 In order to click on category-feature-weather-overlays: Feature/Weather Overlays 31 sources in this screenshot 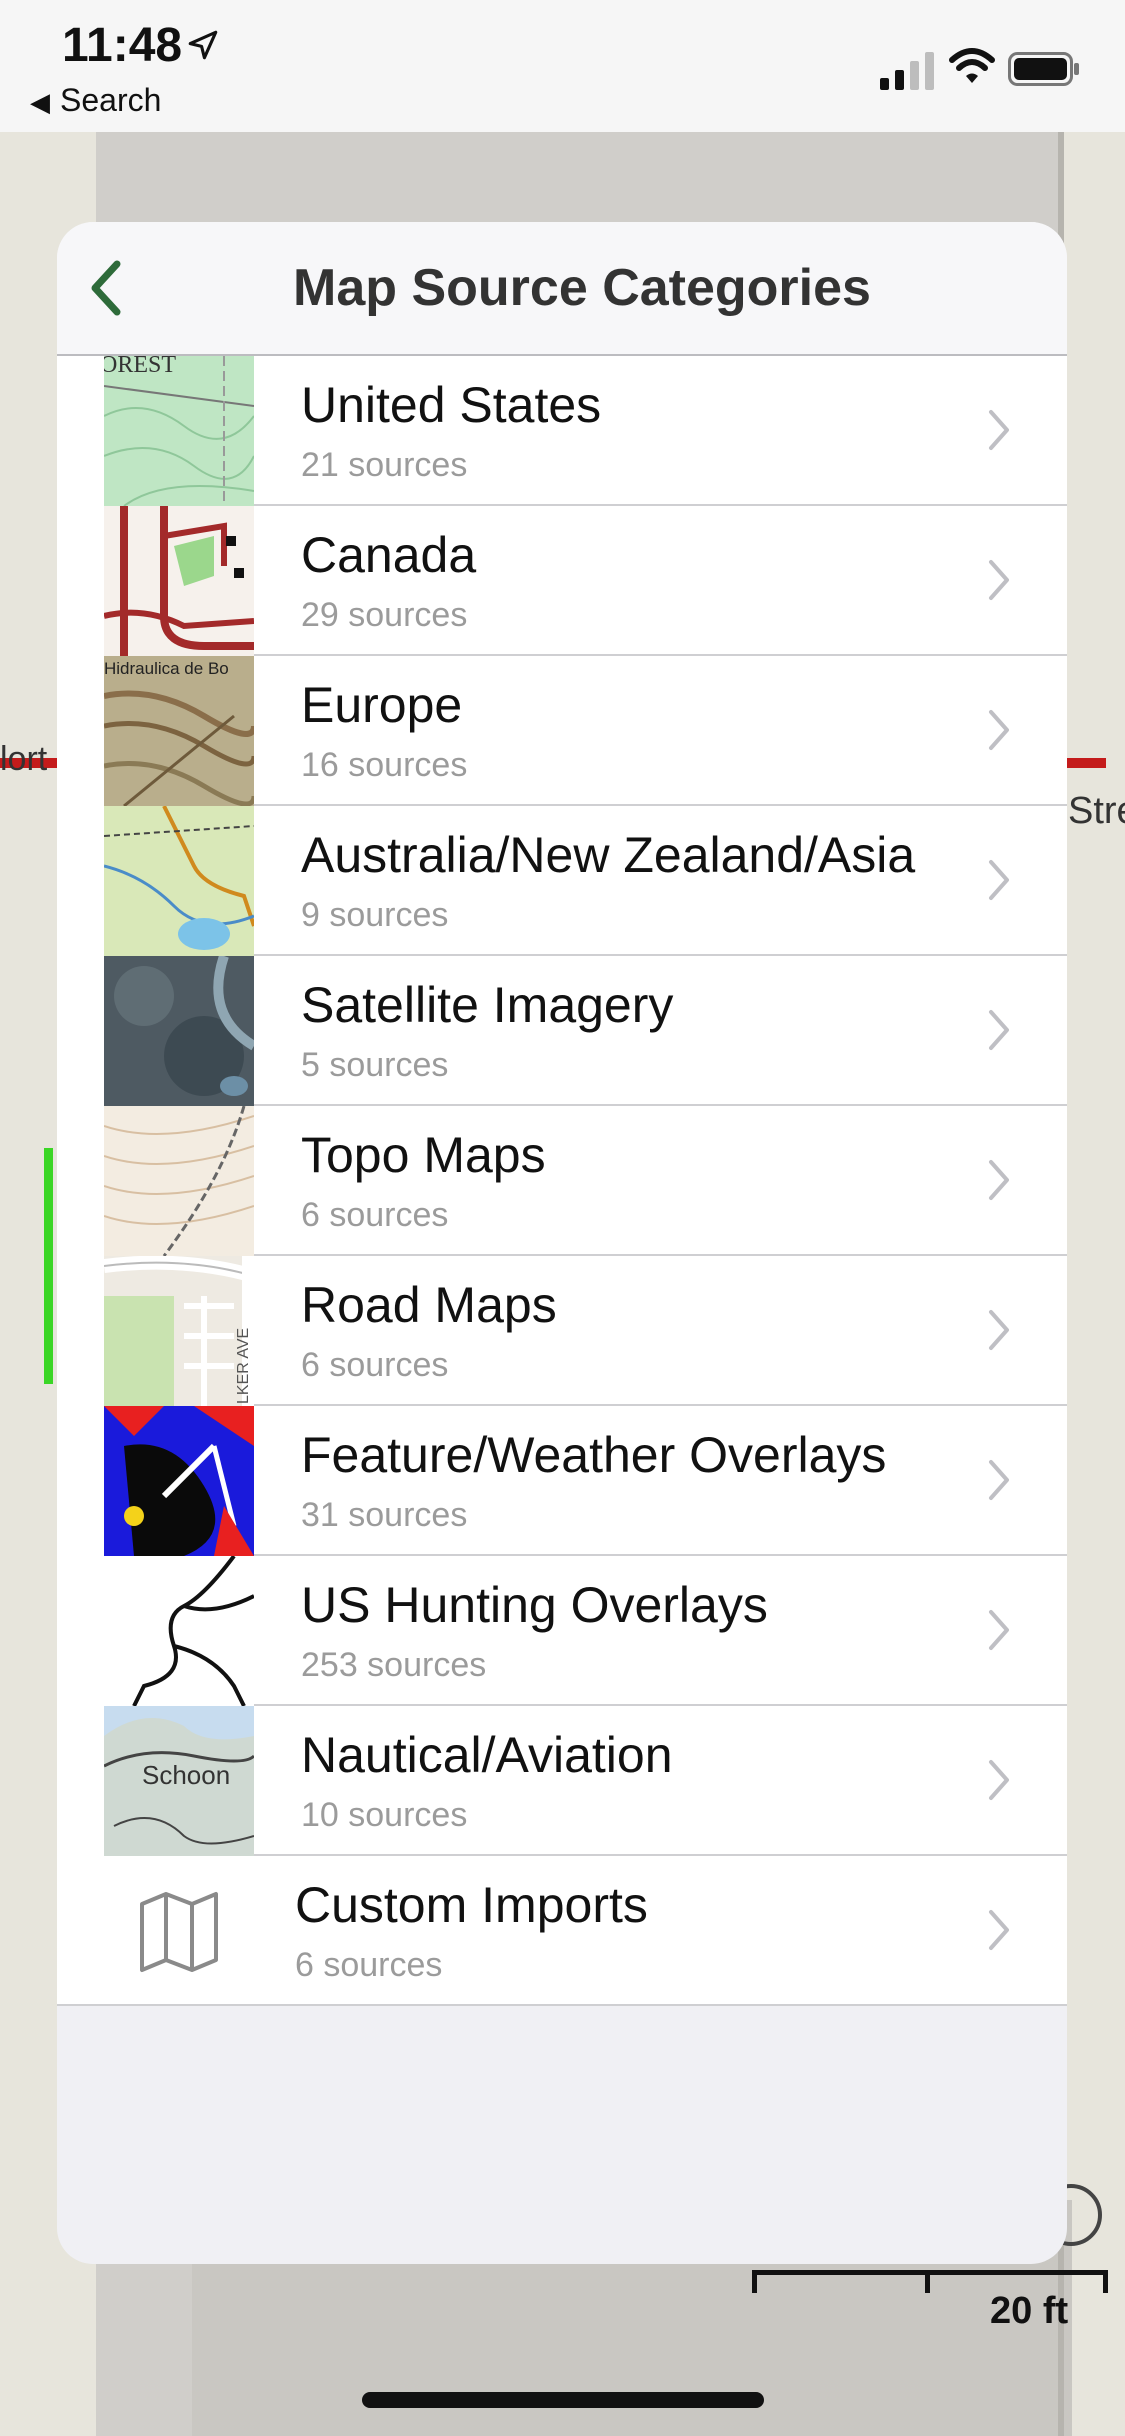, I will do `click(562, 1481)`.